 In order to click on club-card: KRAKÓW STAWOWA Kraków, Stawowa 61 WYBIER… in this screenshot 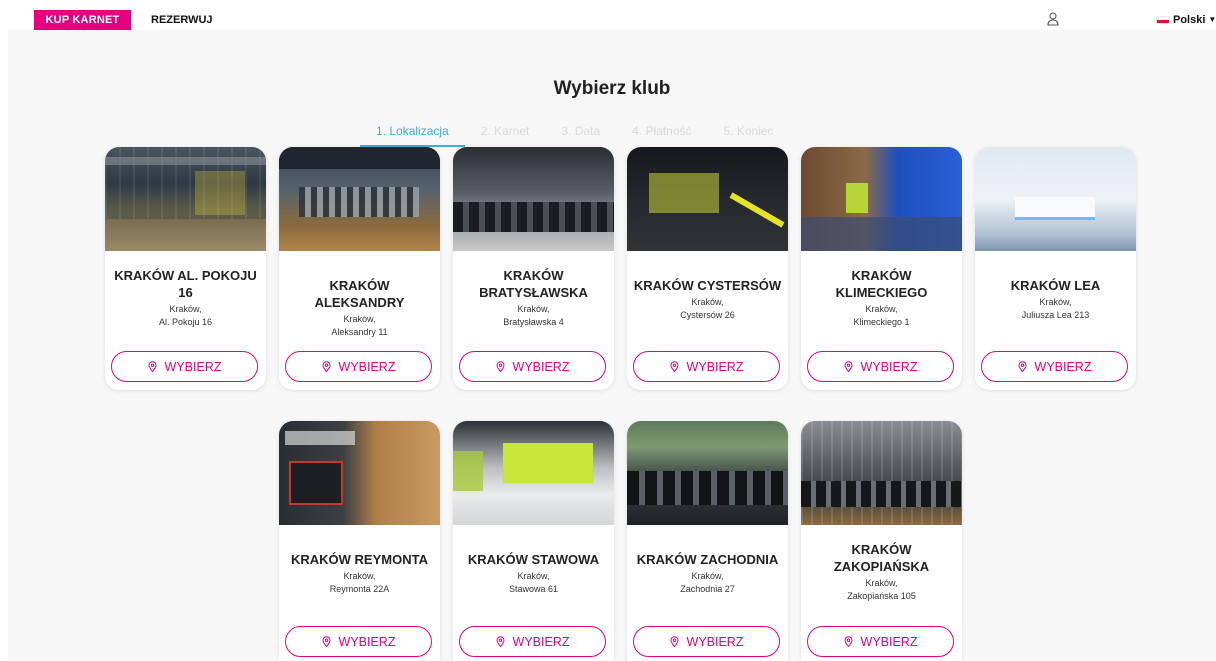, I will do `click(533, 541)`.